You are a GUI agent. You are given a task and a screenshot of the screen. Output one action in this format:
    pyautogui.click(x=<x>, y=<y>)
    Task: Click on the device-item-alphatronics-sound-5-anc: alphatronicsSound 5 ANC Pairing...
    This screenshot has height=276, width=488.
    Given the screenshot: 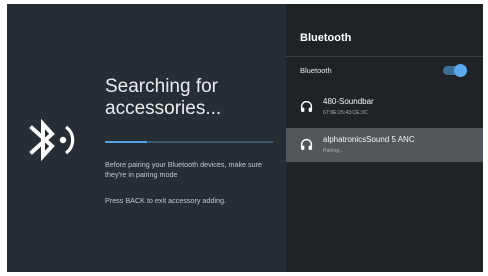 What is the action you would take?
    pyautogui.click(x=384, y=145)
    